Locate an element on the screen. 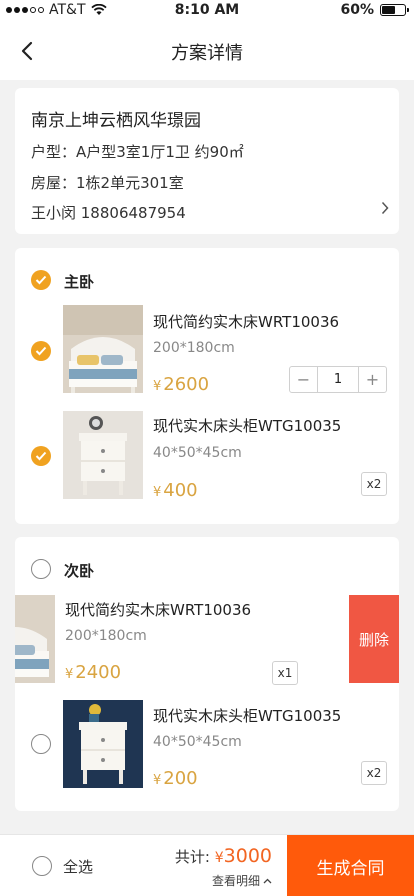  total-amount: ¥3000 is located at coordinates (243, 856).